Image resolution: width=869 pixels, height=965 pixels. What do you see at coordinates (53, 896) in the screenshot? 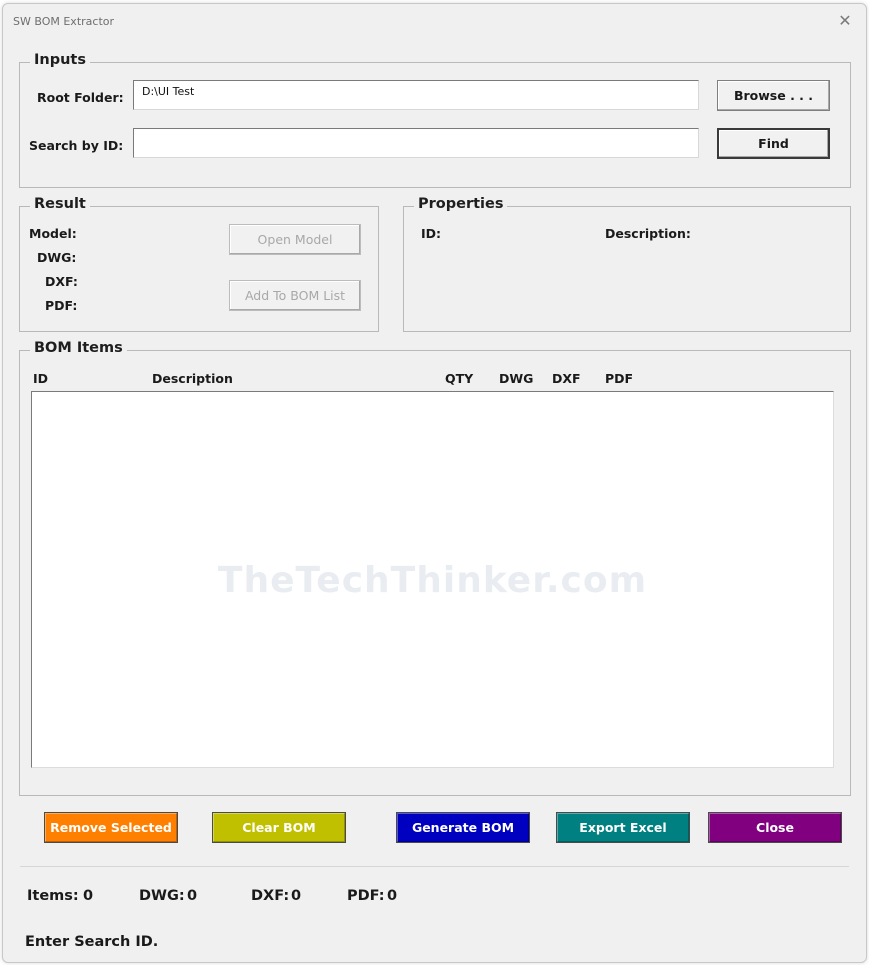
I see `items-count-label: Items:` at bounding box center [53, 896].